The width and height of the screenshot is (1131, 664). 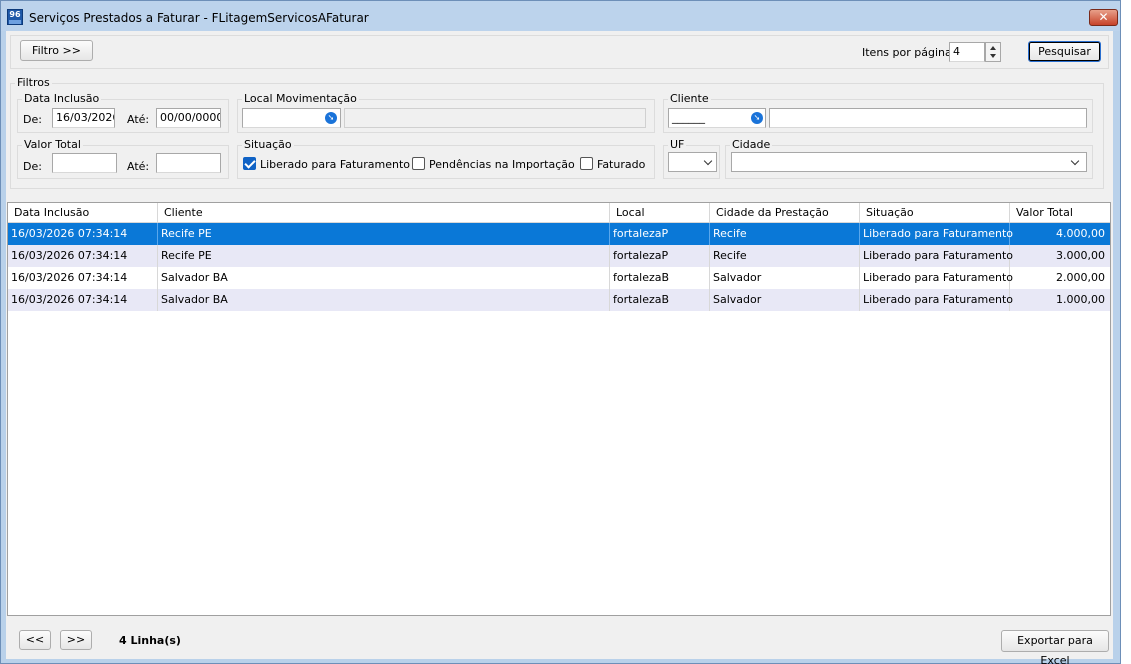 I want to click on spin-up-icon, so click(x=993, y=48).